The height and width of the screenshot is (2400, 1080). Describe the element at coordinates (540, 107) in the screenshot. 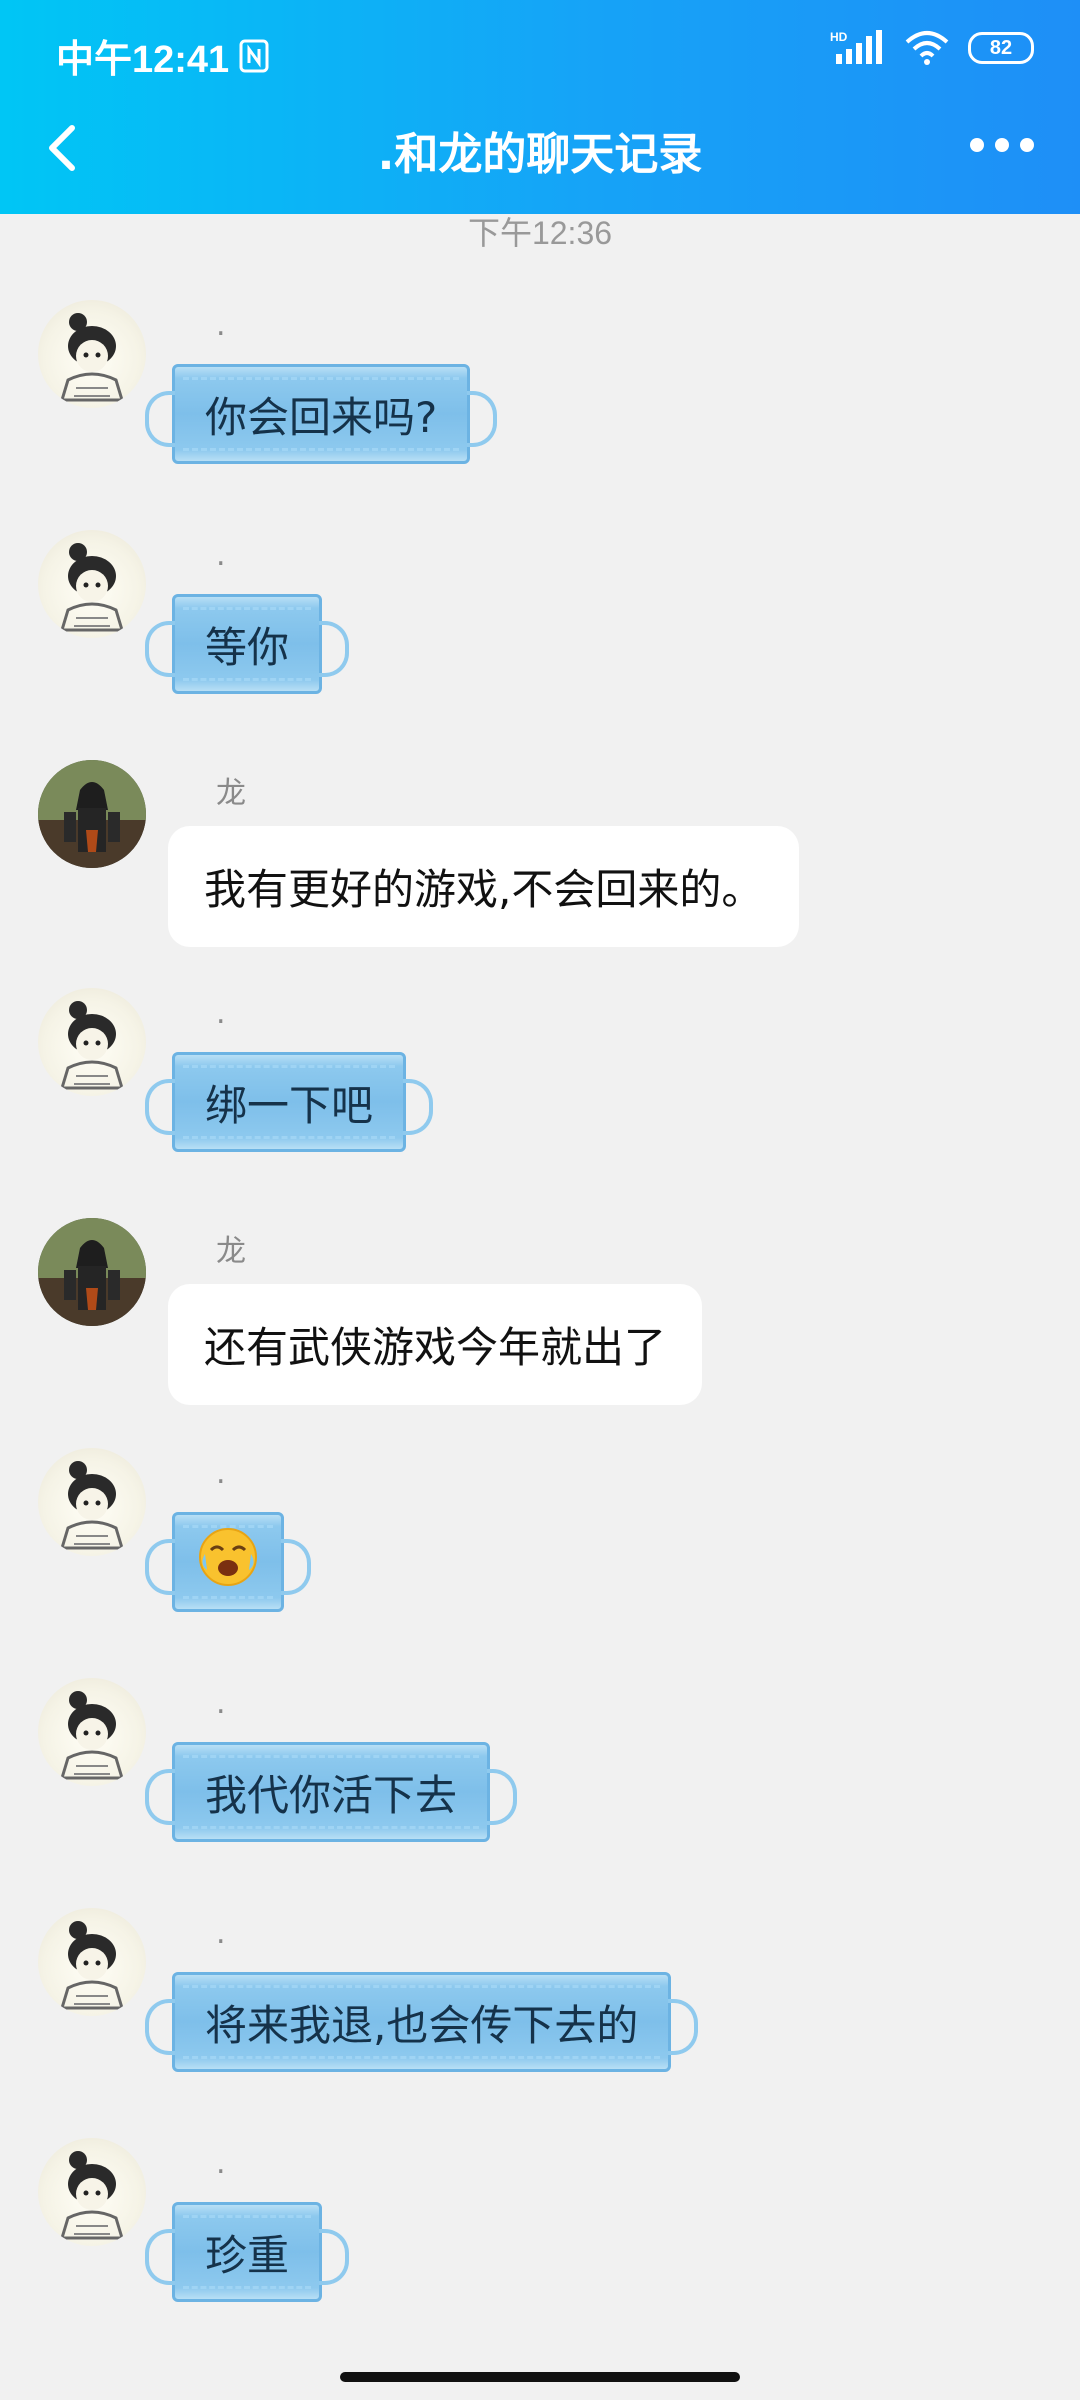

I see `title-bar: 中午12:41 HD 82 .和龙的聊天记录` at that location.